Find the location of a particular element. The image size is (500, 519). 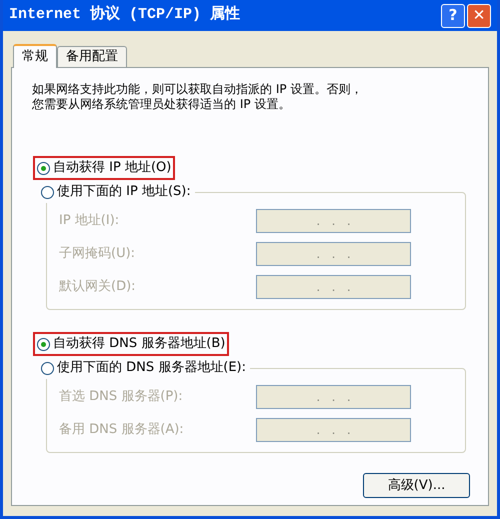

window-title: Internet 协议 (TCP/IP) 属性 is located at coordinates (124, 15).